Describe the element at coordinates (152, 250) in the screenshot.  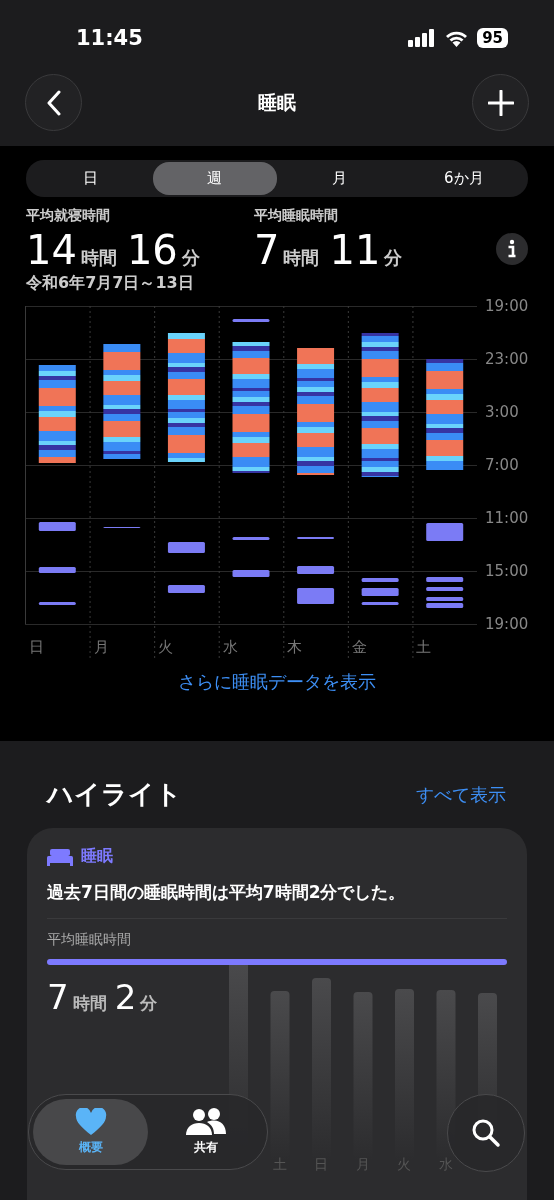
I see `stat-value: 16` at that location.